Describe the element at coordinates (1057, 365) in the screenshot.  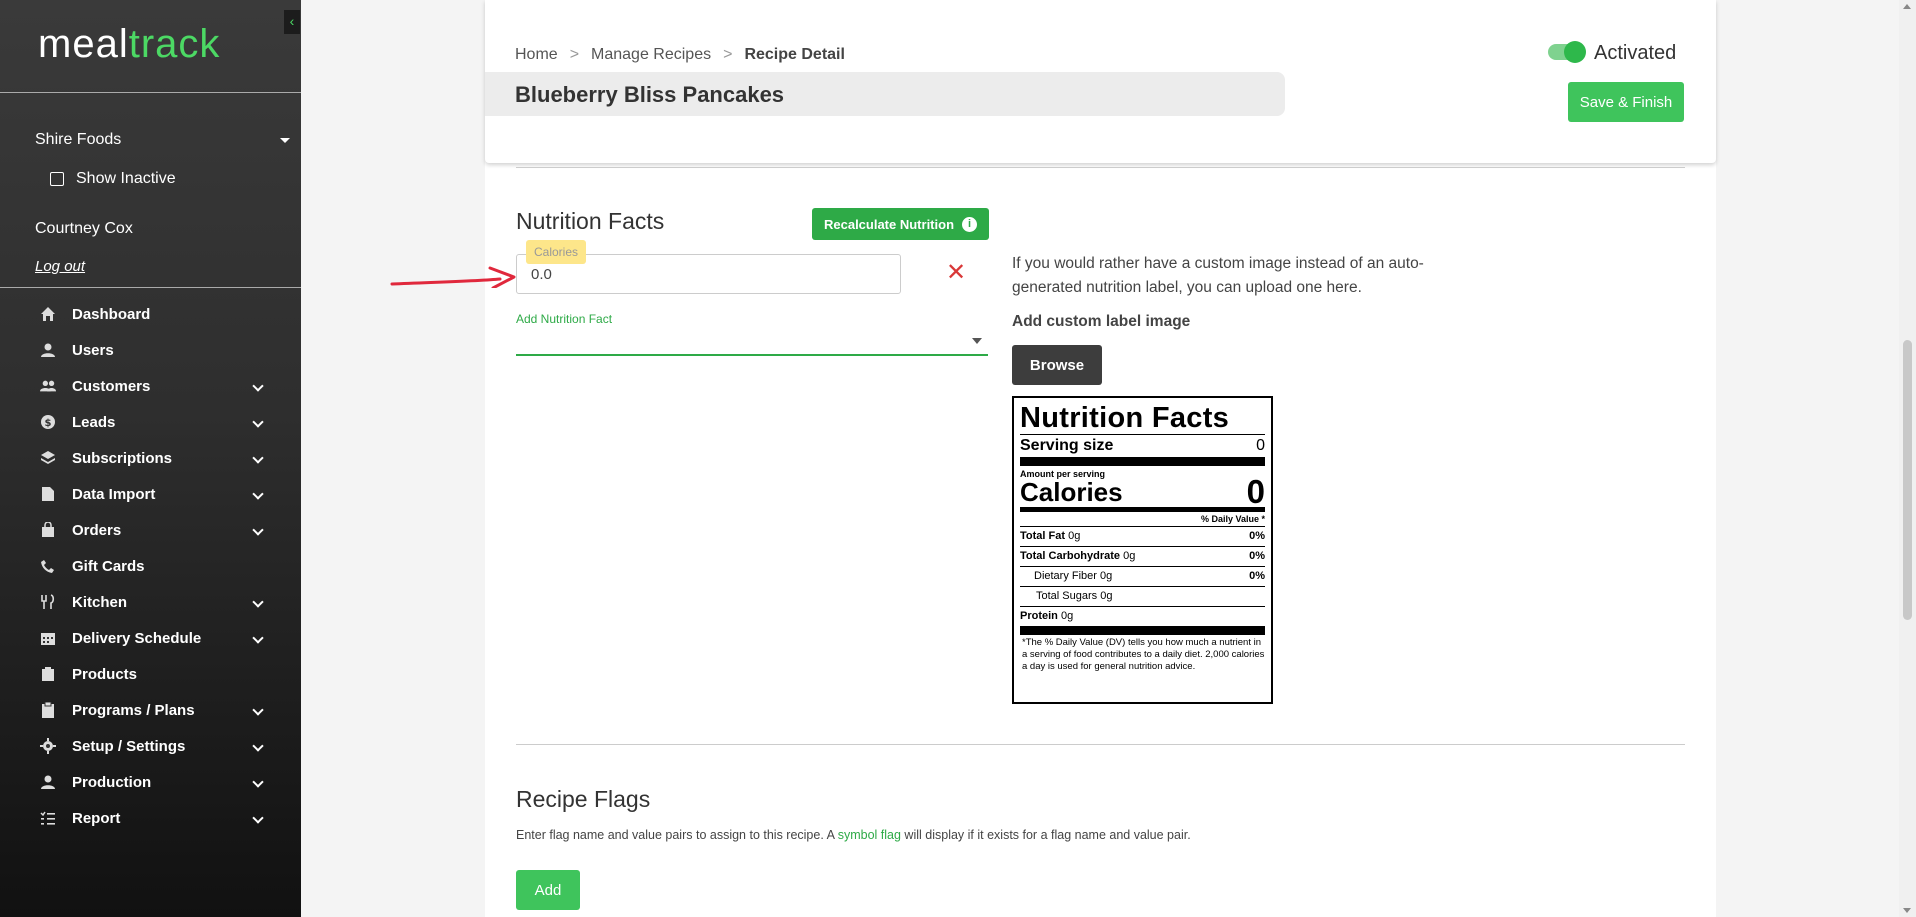
I see `browse-button: Browse` at that location.